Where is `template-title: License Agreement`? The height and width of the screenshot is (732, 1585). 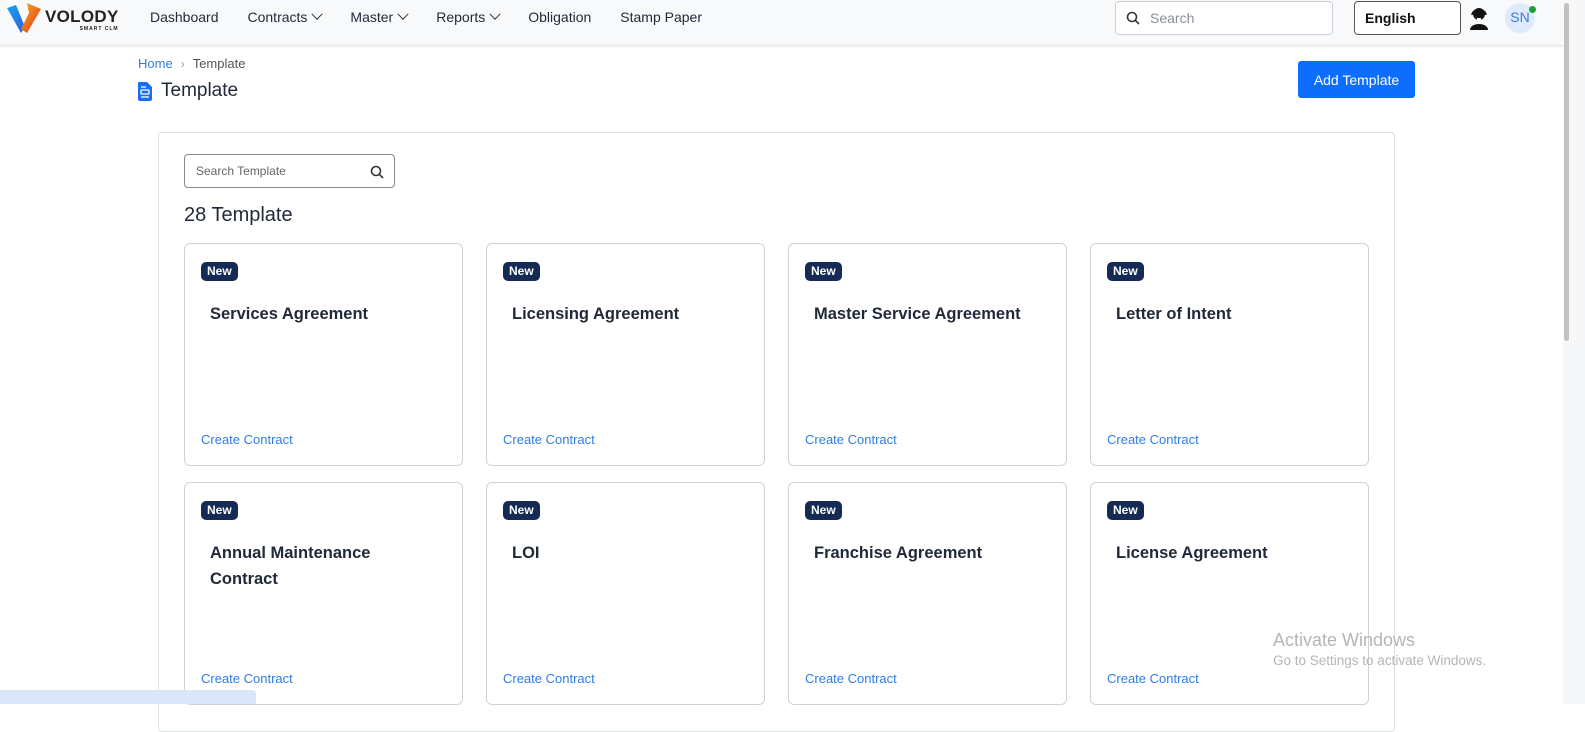 template-title: License Agreement is located at coordinates (1192, 553).